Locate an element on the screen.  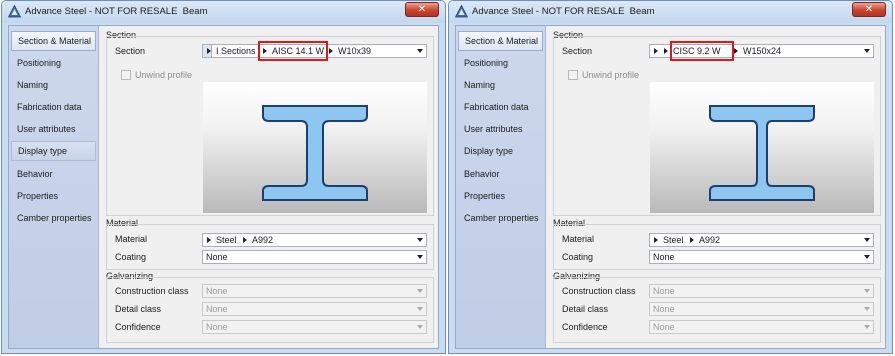
section-path-segment-3: W150x24 is located at coordinates (757, 51).